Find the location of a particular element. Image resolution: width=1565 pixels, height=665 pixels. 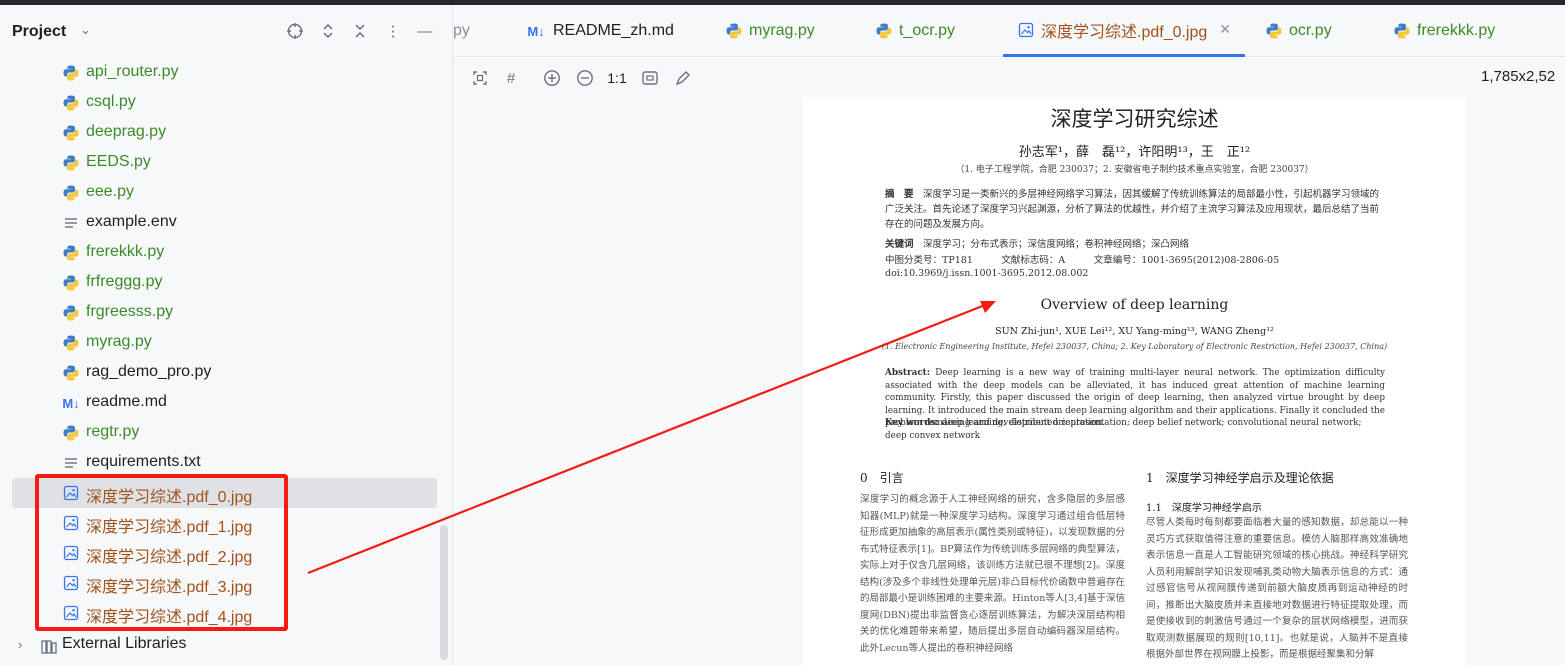

image-dimensions: 1,785x2,52 is located at coordinates (1518, 76).